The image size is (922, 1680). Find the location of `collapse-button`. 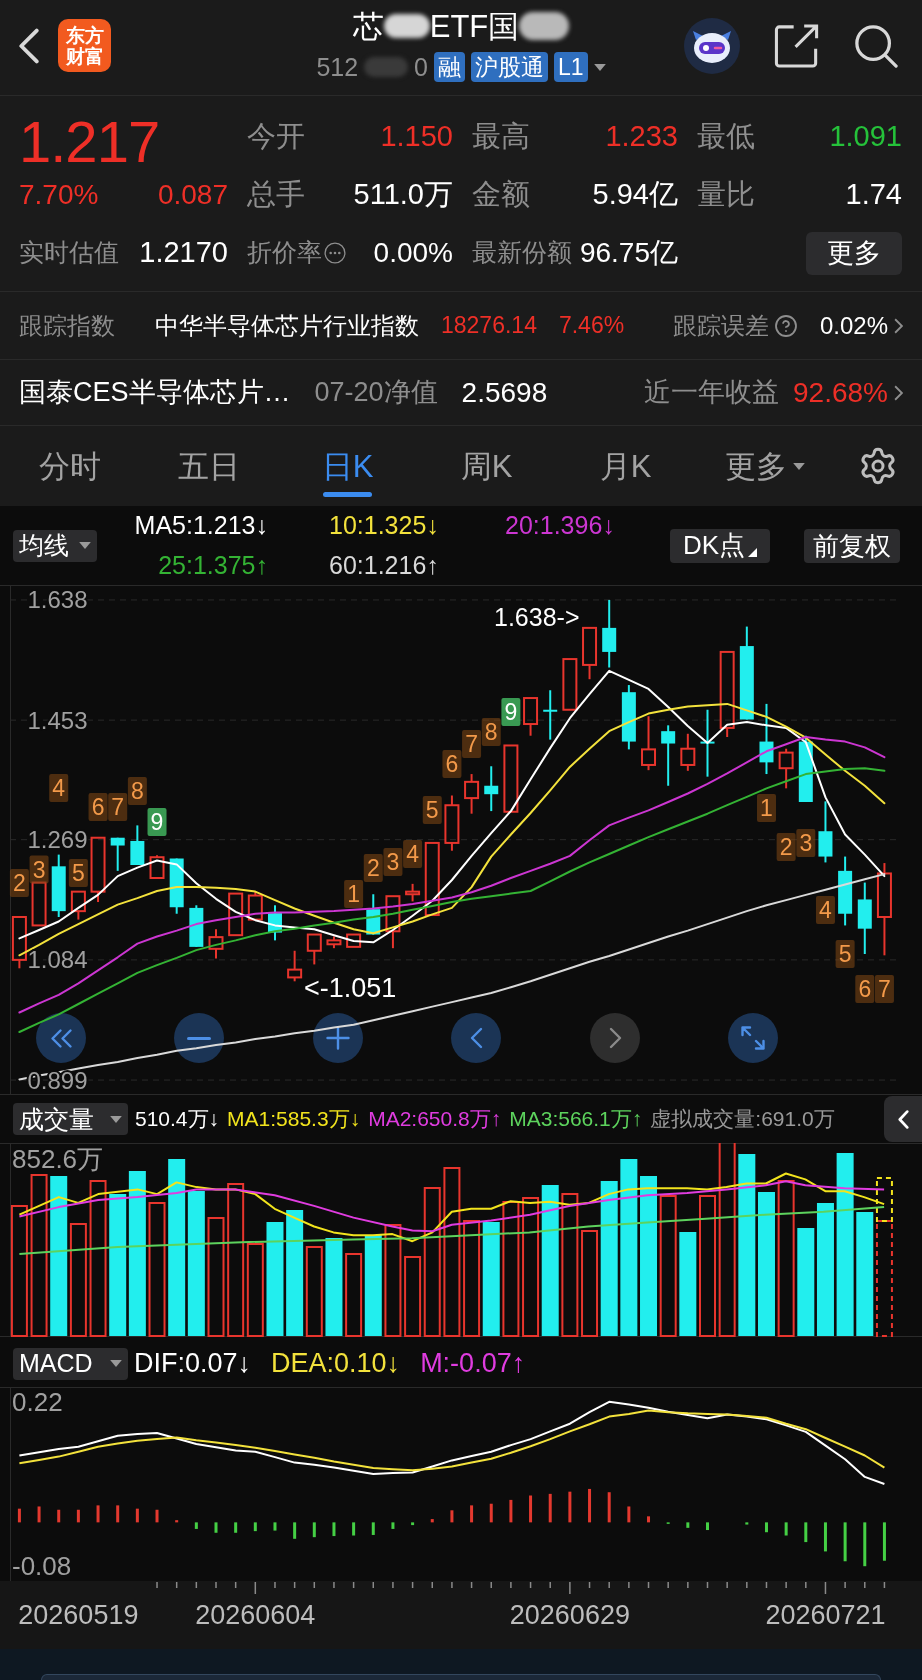

collapse-button is located at coordinates (903, 1119).